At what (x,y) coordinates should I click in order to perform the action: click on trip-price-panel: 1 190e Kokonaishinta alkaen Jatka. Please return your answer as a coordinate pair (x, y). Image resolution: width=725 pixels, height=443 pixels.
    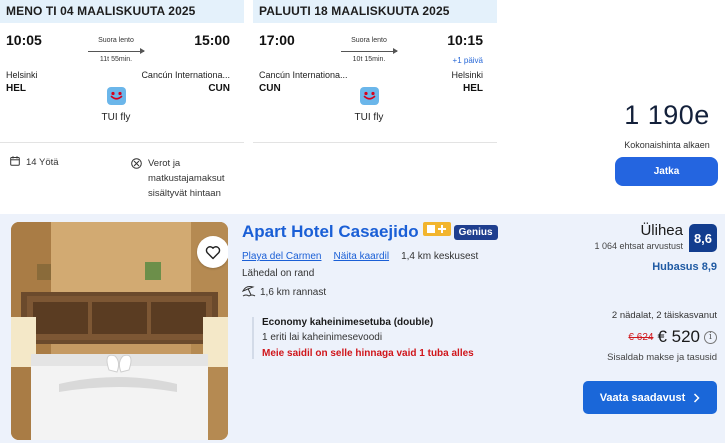
    Looking at the image, I should click on (667, 143).